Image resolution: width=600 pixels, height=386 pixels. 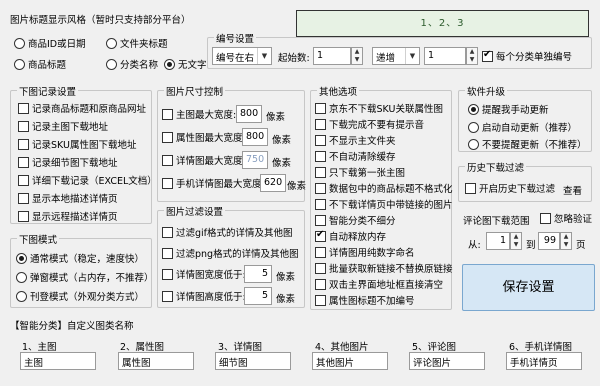 I want to click on upgrade-none-radio: 不要提醒更新（不推荐）, so click(x=527, y=144).